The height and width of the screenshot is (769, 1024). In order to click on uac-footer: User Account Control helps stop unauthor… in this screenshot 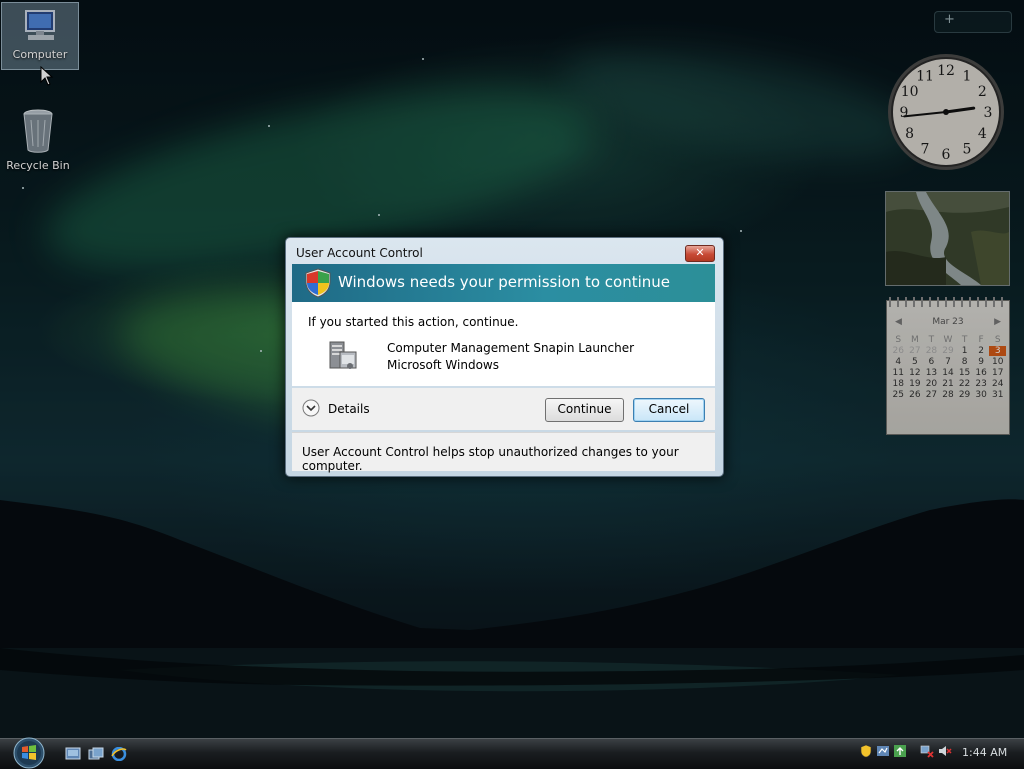, I will do `click(503, 452)`.